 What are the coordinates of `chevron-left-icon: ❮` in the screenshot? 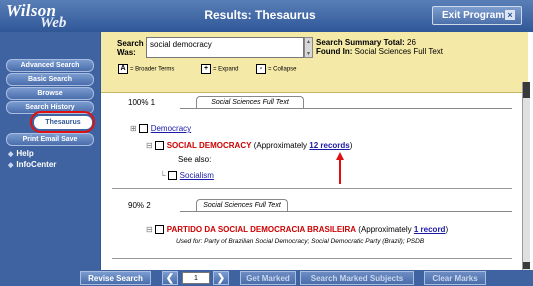 It's located at (170, 278).